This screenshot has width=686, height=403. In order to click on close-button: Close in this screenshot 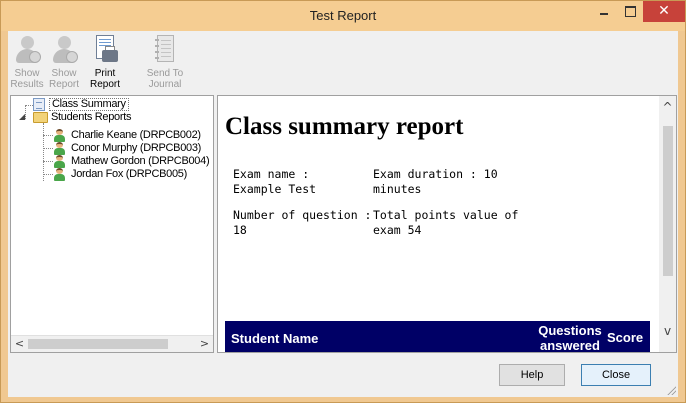, I will do `click(616, 375)`.